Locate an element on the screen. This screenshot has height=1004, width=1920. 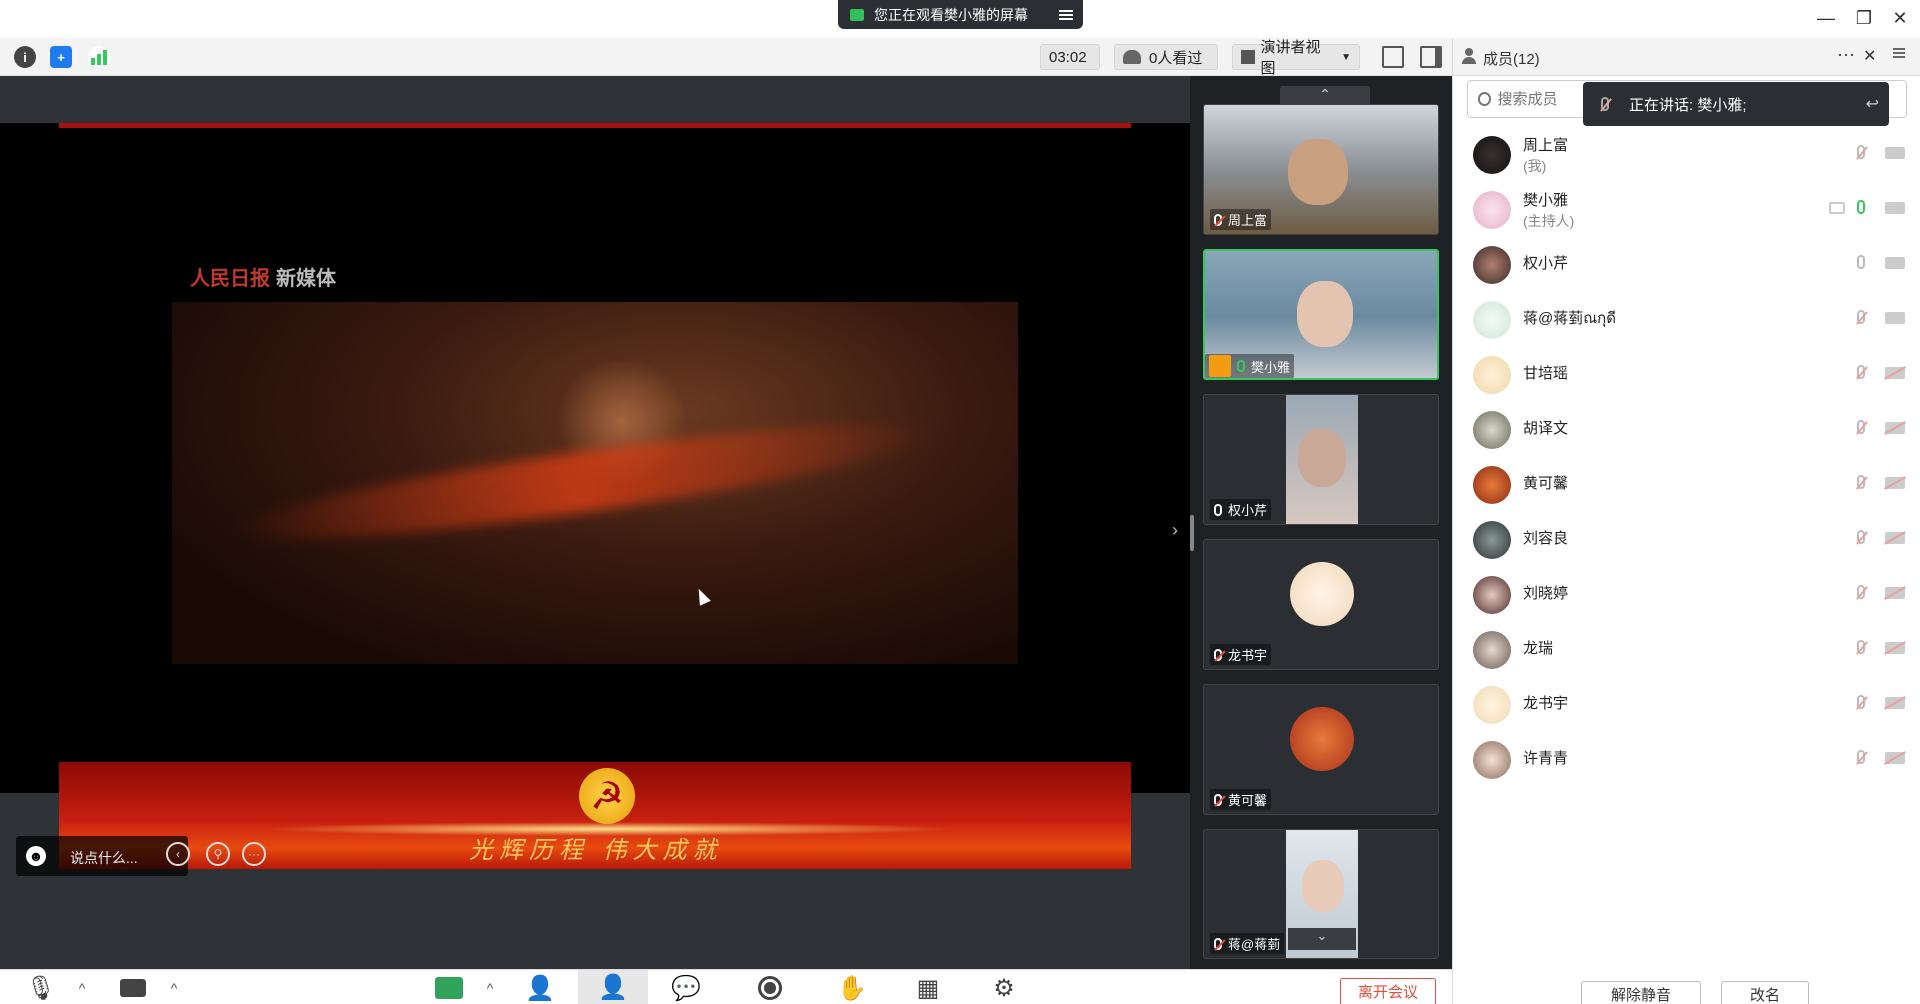
video-top-border is located at coordinates (595, 125).